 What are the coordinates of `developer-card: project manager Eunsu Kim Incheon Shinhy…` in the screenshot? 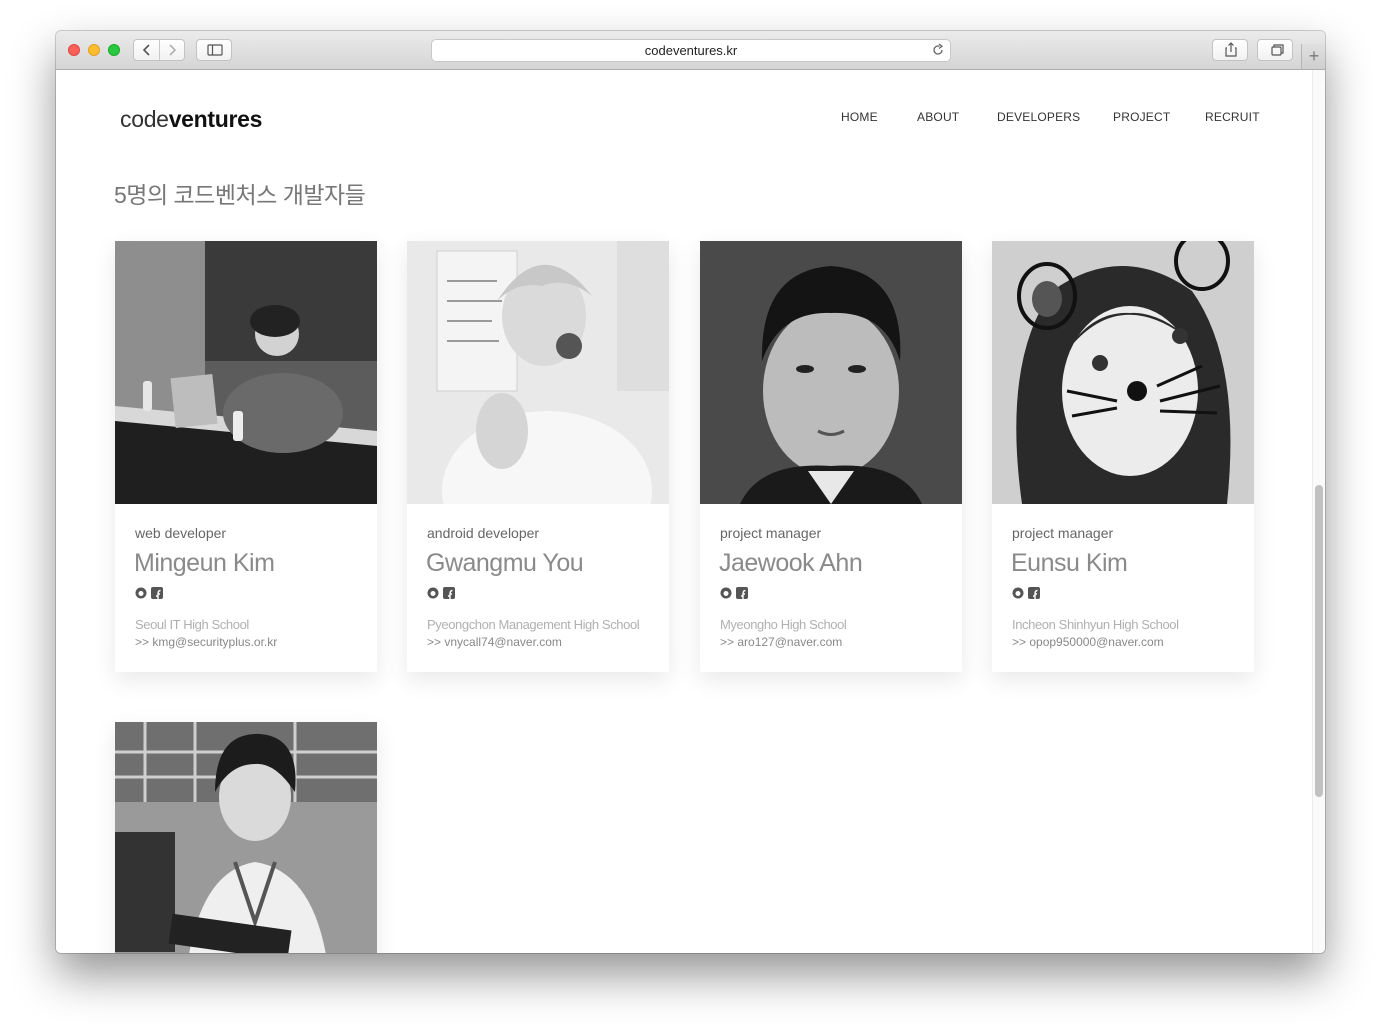 It's located at (1123, 456).